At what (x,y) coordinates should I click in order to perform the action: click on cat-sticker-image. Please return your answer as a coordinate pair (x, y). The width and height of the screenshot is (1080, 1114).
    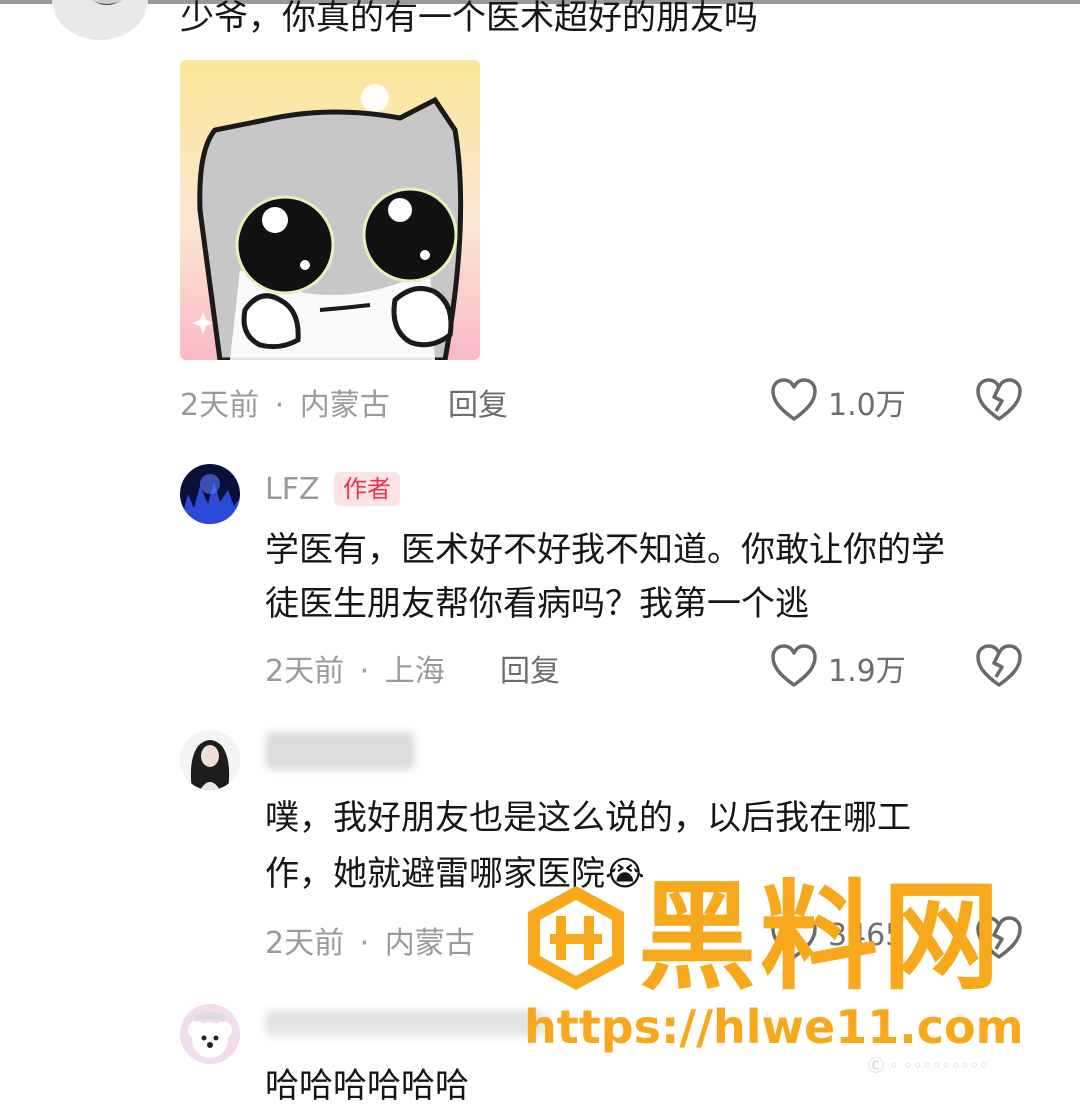
    Looking at the image, I should click on (330, 210).